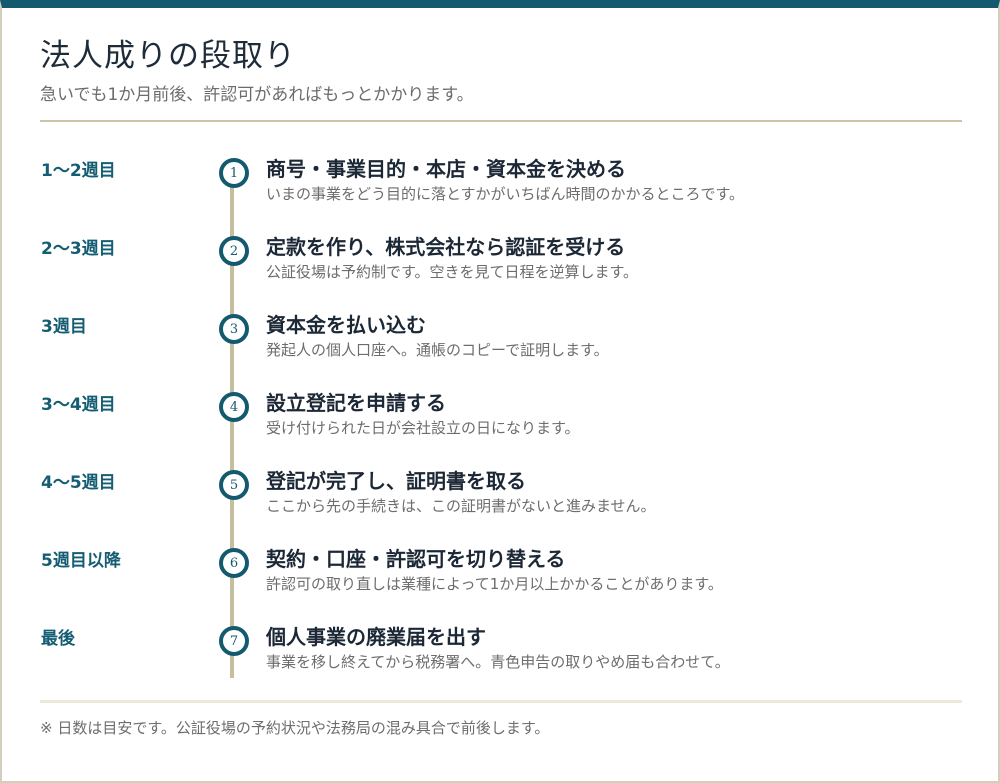  What do you see at coordinates (446, 169) in the screenshot?
I see `step-title: 商号・事業目的・本店・資本金を決める` at bounding box center [446, 169].